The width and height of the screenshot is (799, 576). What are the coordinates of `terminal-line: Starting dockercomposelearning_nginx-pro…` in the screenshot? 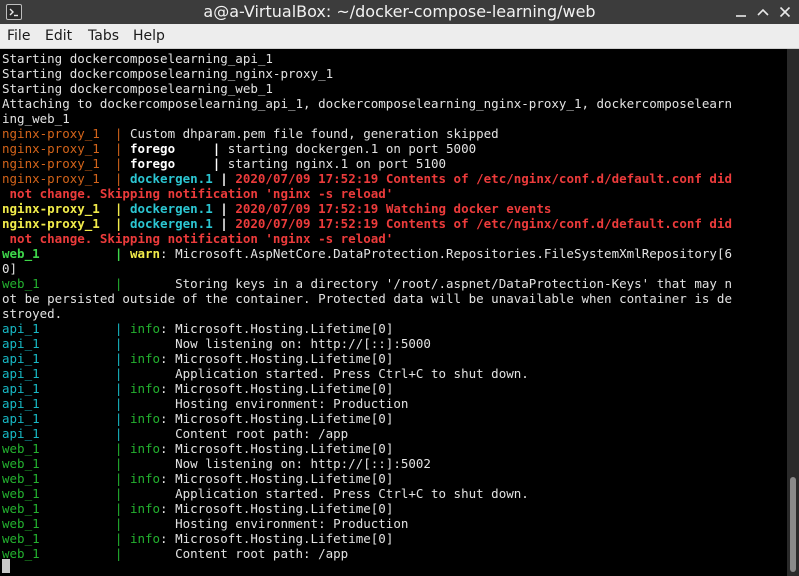 It's located at (367, 73).